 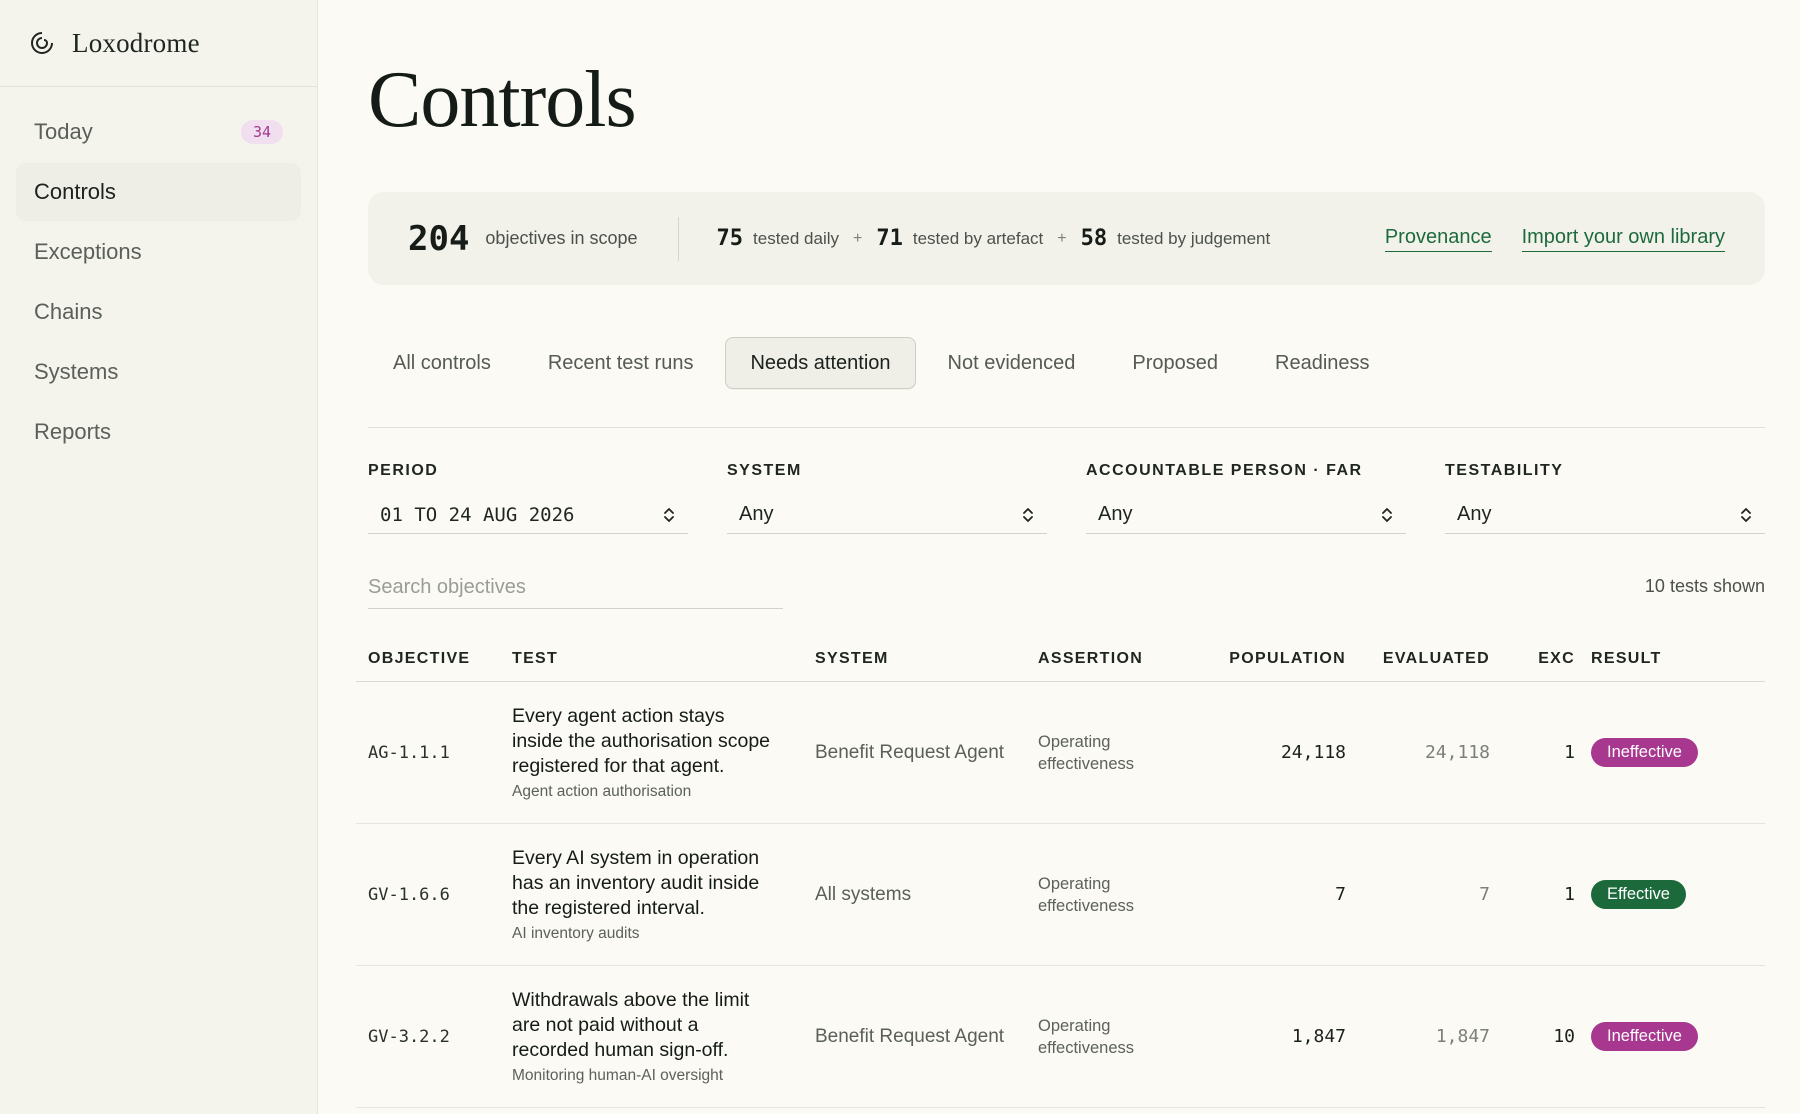 What do you see at coordinates (889, 238) in the screenshot?
I see `artefact-count: 71` at bounding box center [889, 238].